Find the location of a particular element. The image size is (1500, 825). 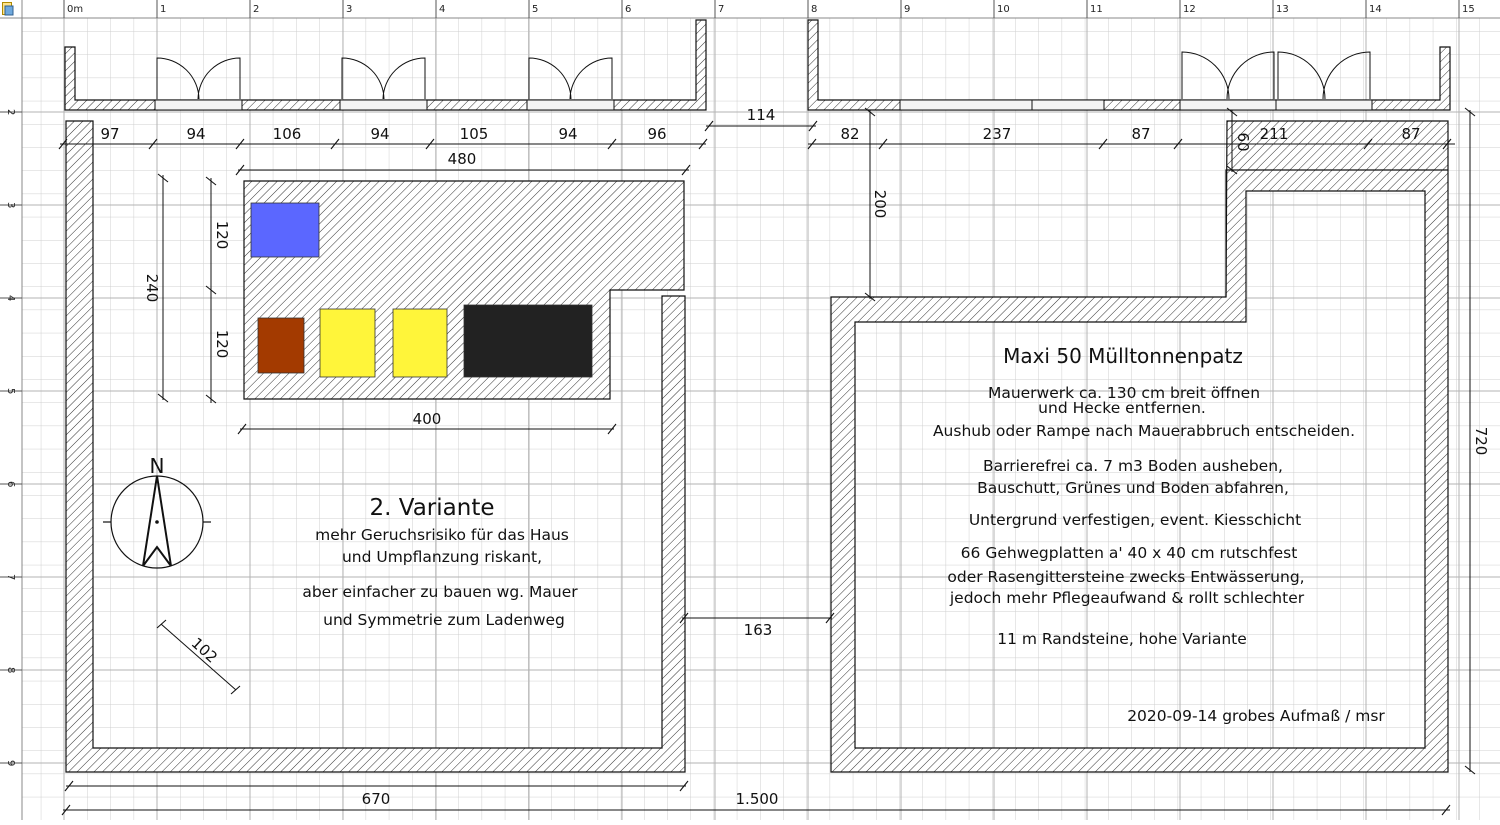

ruler-label-h: 5 is located at coordinates (535, 9).